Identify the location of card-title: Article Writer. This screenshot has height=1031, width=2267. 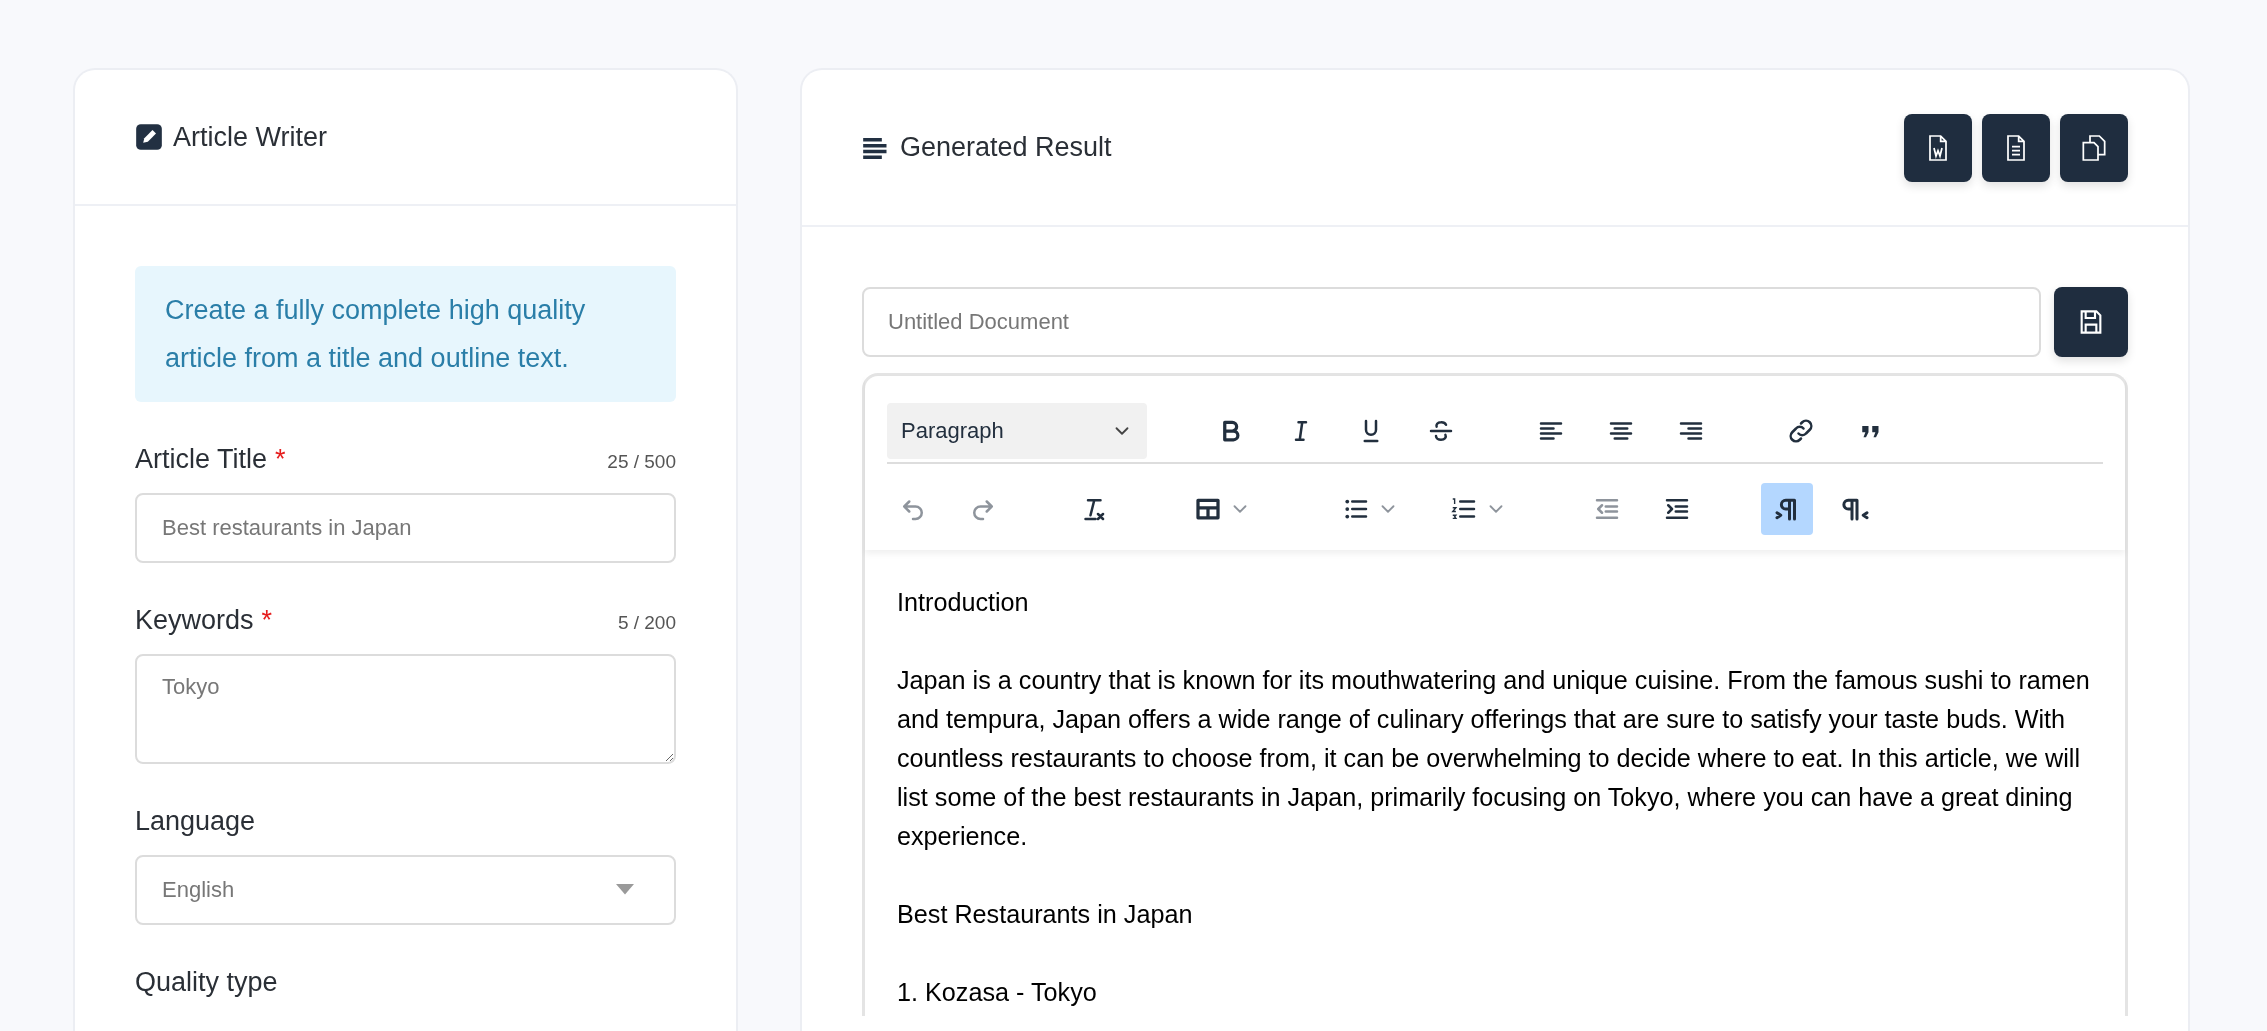
(250, 137).